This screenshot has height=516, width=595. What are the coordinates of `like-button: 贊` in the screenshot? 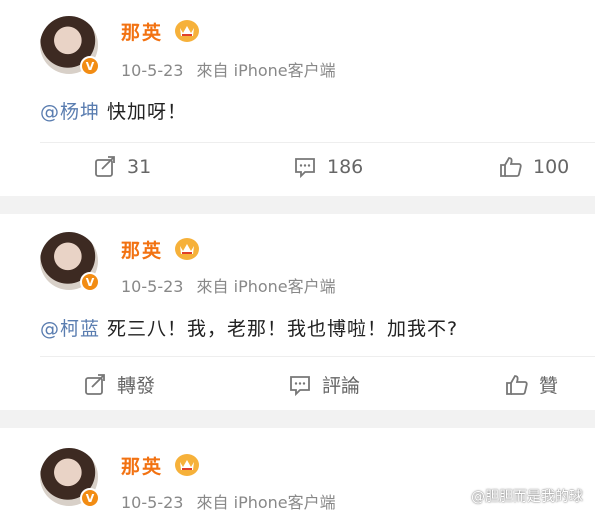 It's located at (531, 384).